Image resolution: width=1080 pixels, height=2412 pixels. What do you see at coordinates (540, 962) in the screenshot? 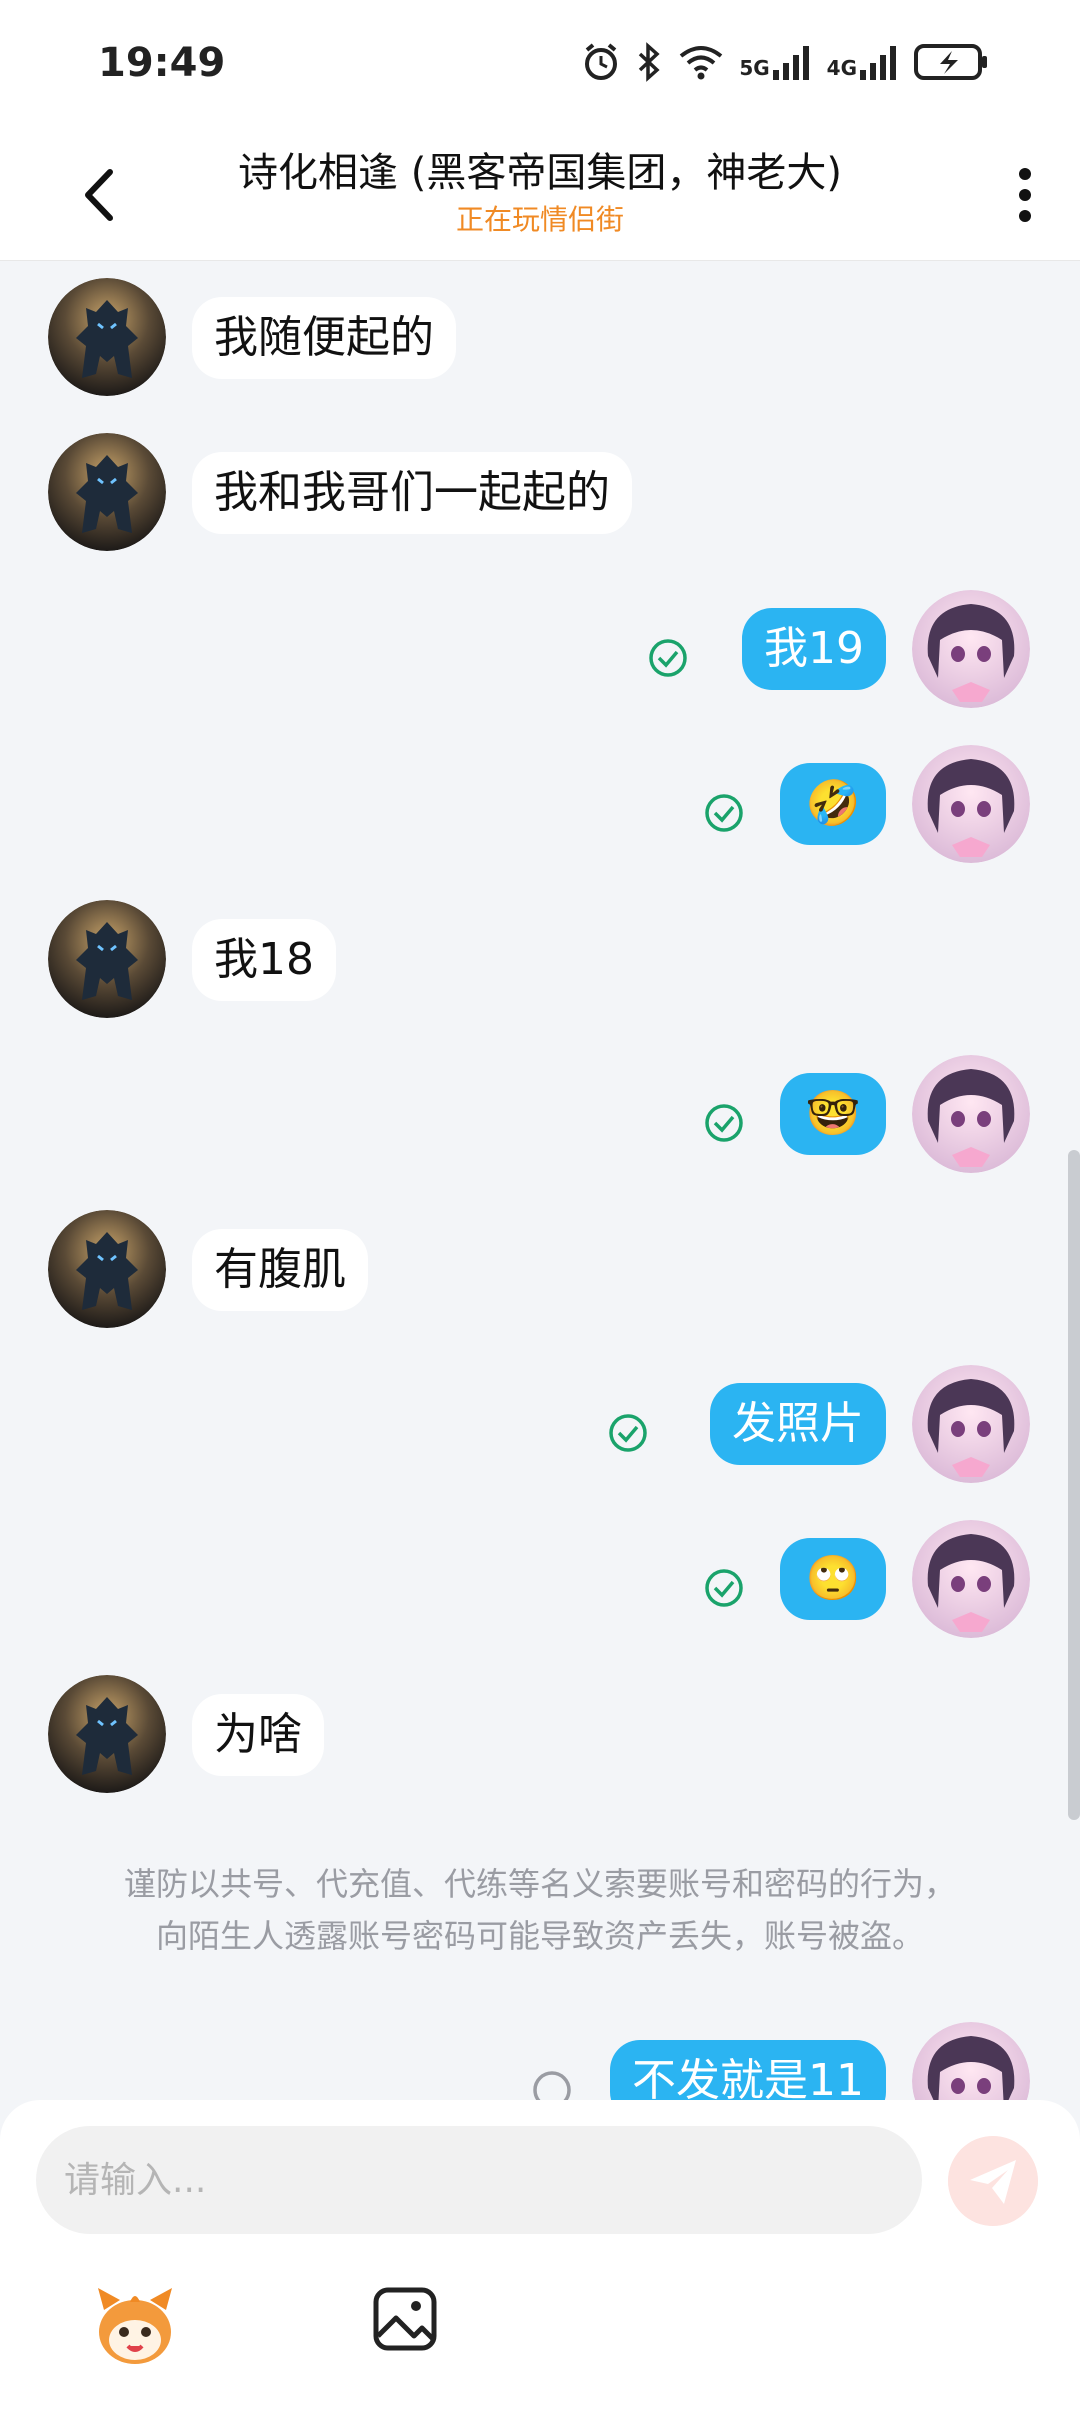
I see `message-row-incoming: 我18` at bounding box center [540, 962].